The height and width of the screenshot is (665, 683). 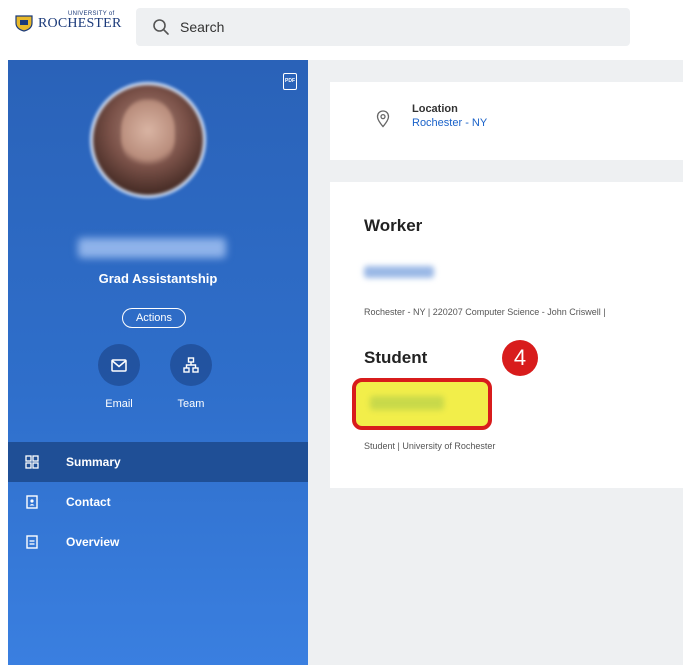 I want to click on sidebar-item-contact: Contact, so click(x=158, y=502).